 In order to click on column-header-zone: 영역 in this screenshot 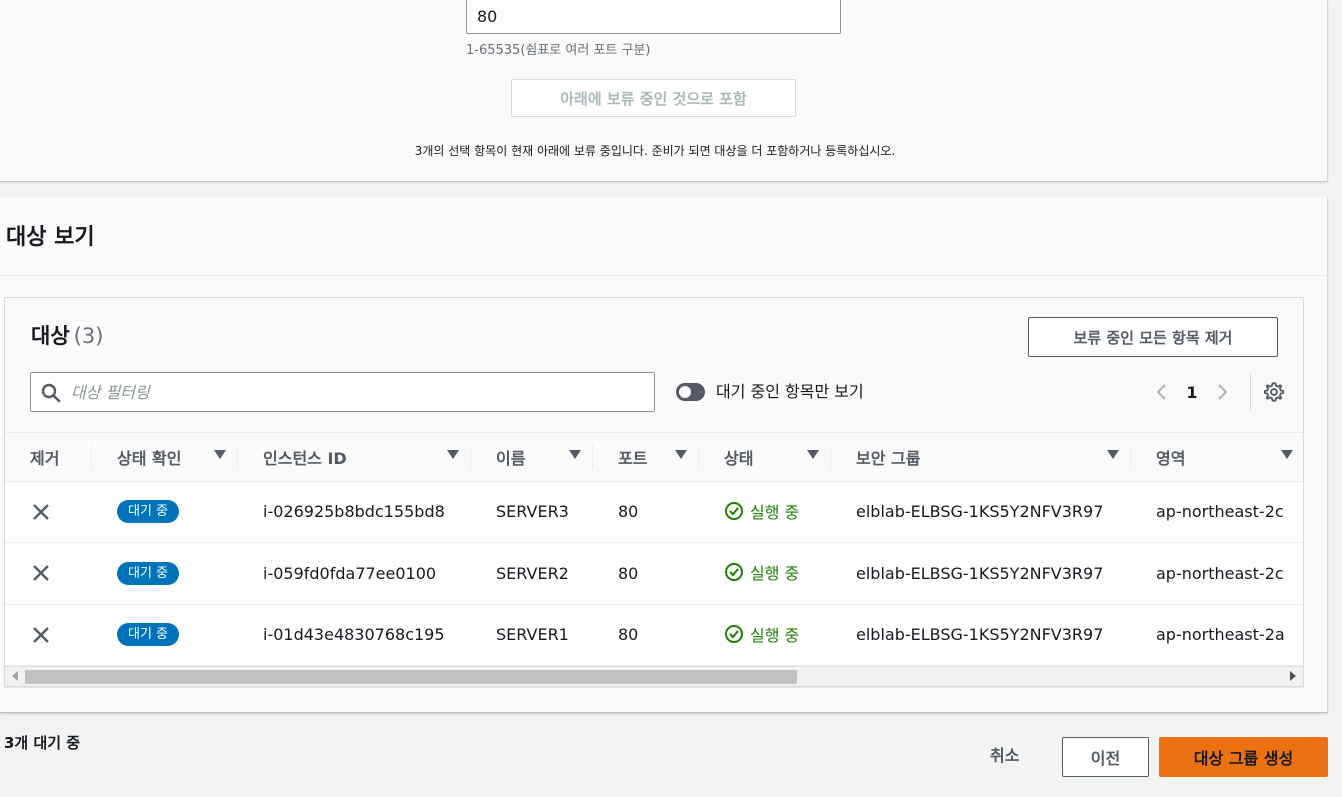, I will do `click(1217, 457)`.